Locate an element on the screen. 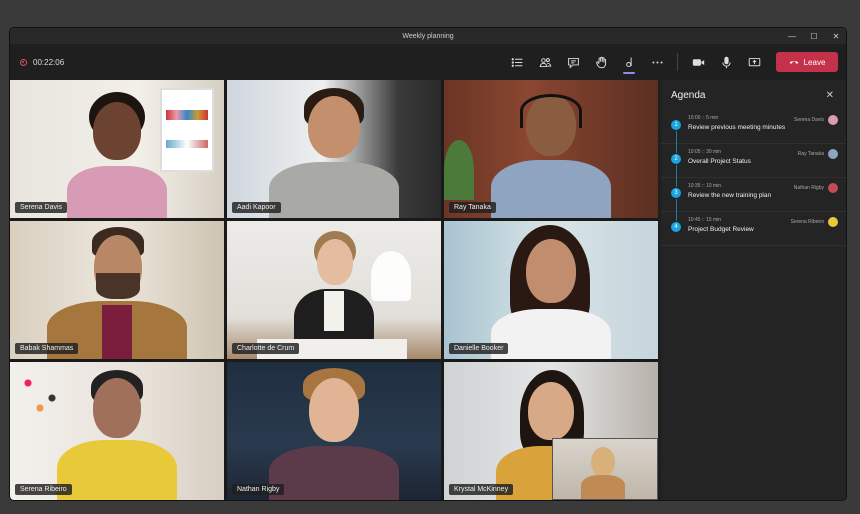 This screenshot has height=514, width=860. toolbar-actions: Leave is located at coordinates (670, 62).